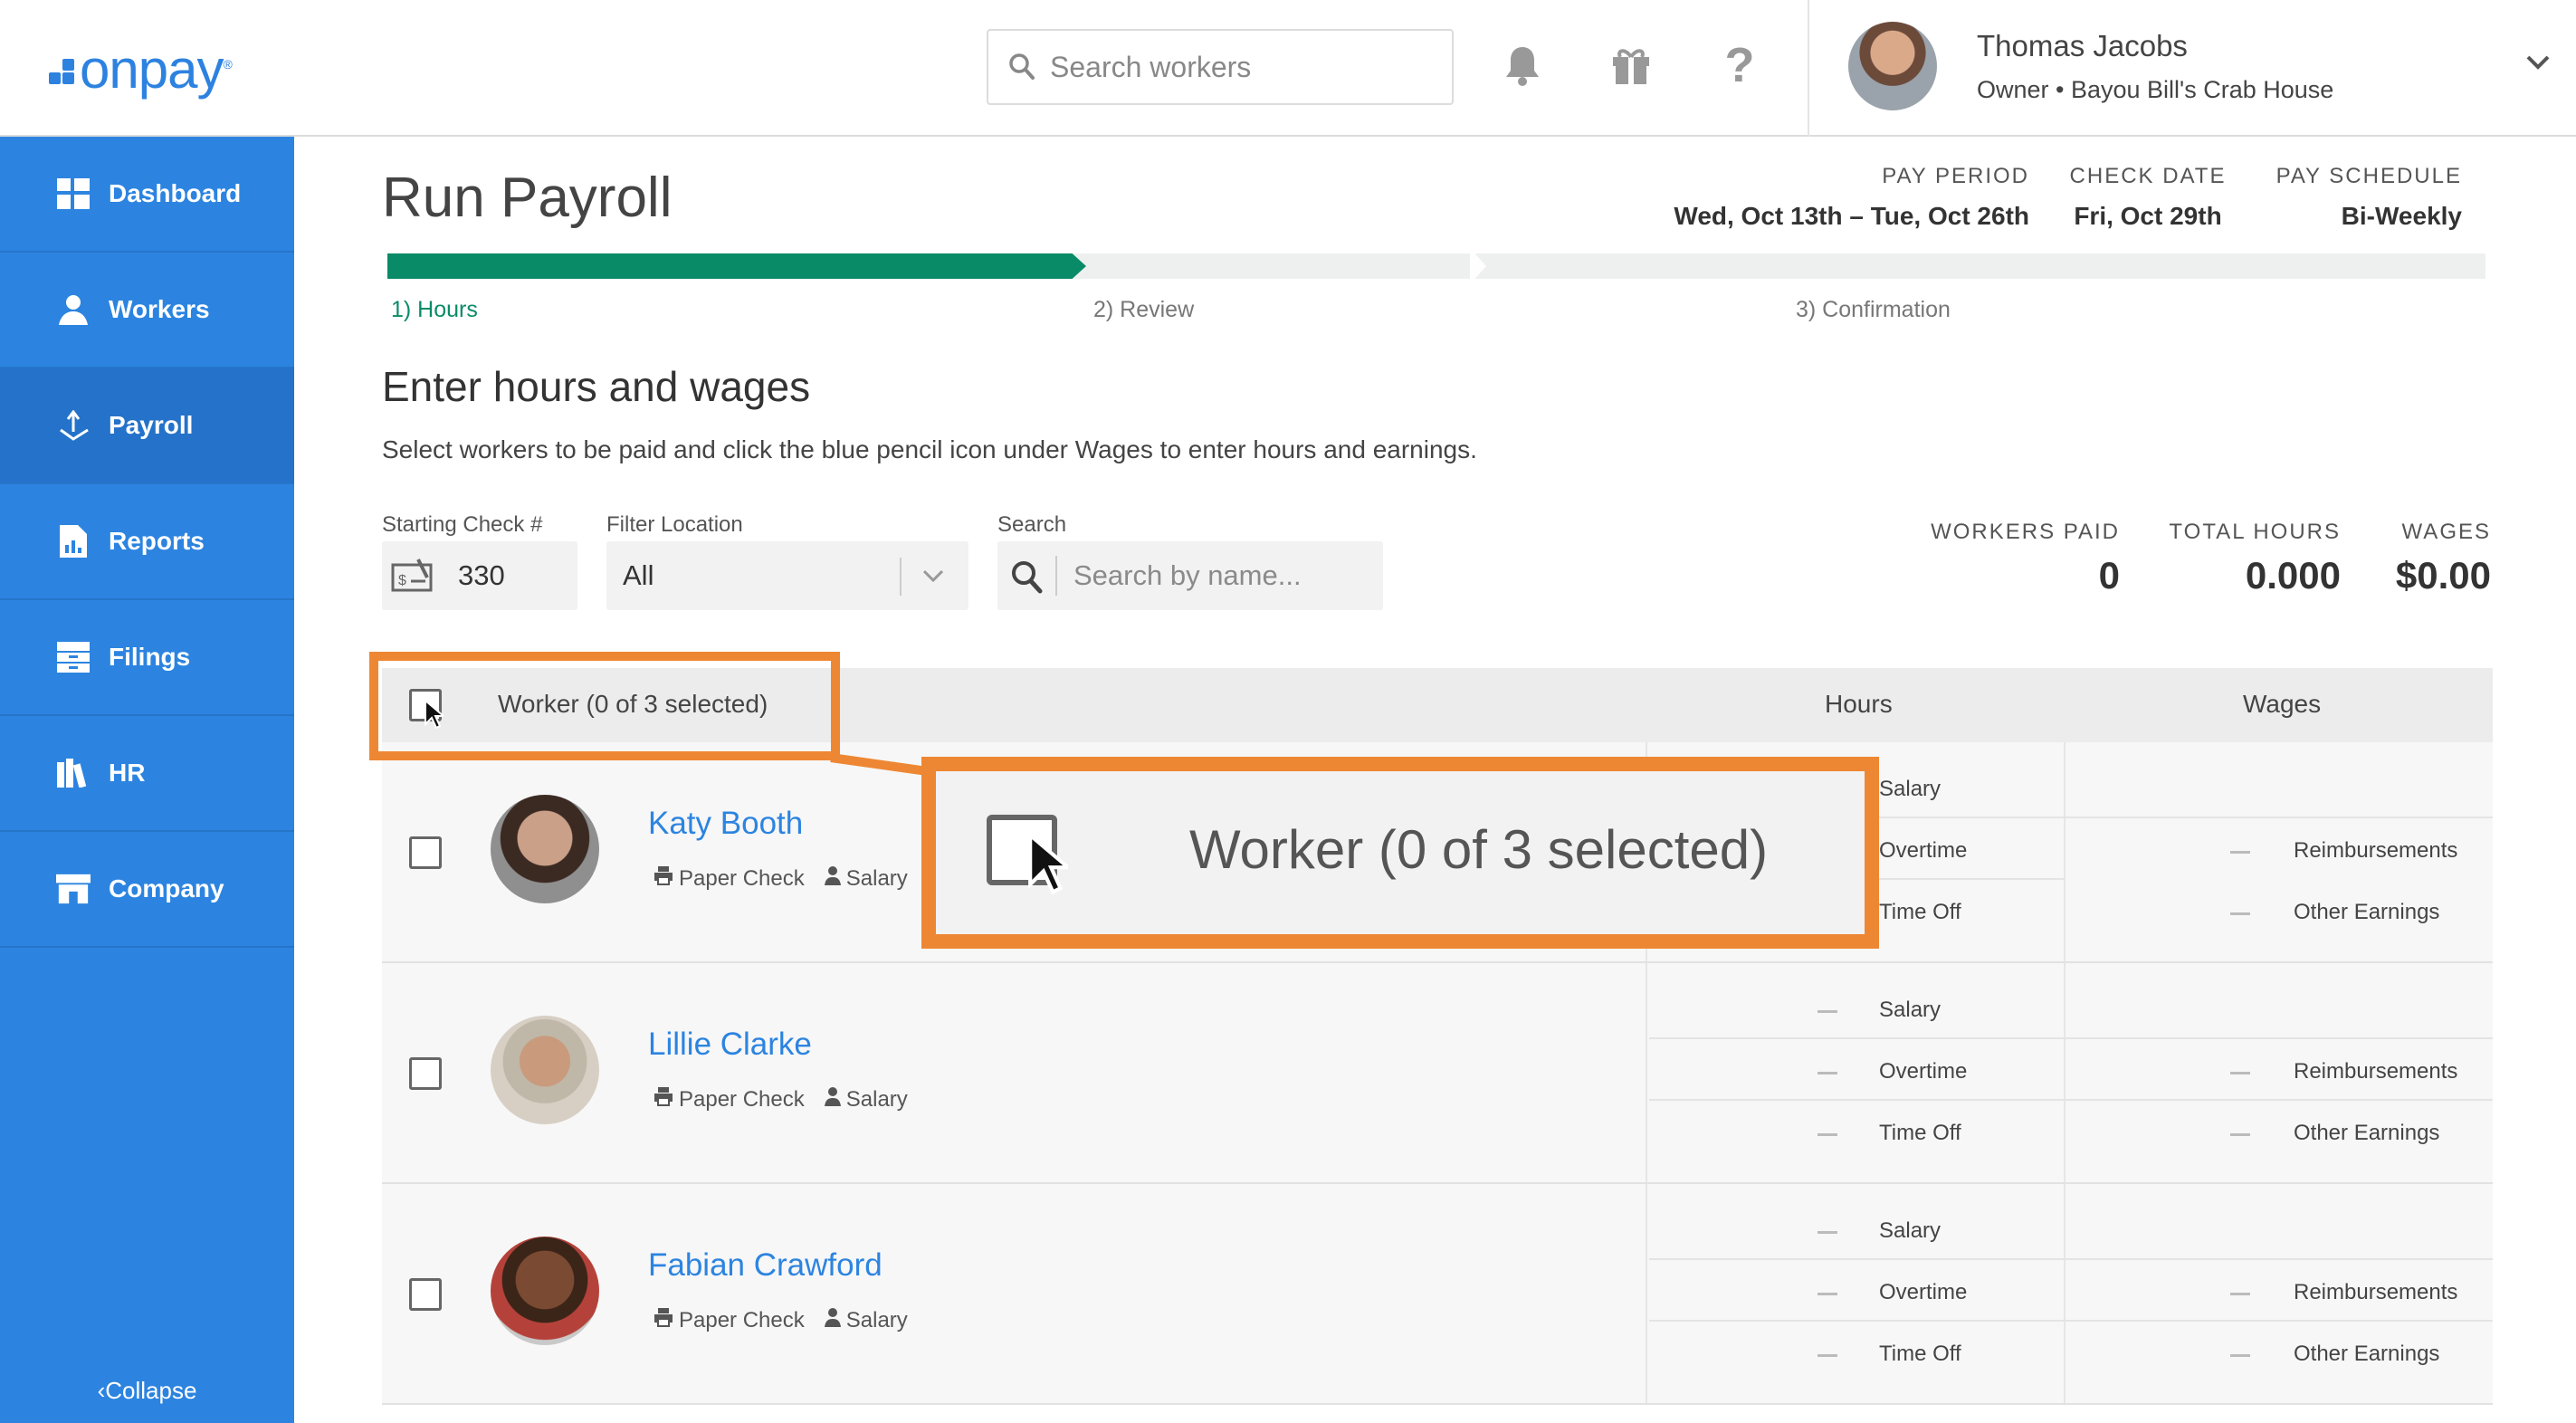 The width and height of the screenshot is (2576, 1423). What do you see at coordinates (160, 309) in the screenshot?
I see `sidebar-item-label: Workers` at bounding box center [160, 309].